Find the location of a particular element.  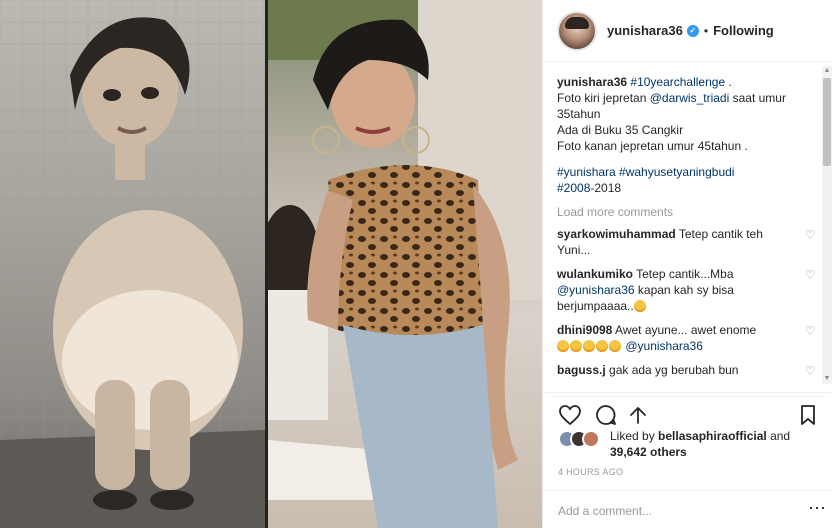

caption-username: yunishara36 is located at coordinates (592, 82).